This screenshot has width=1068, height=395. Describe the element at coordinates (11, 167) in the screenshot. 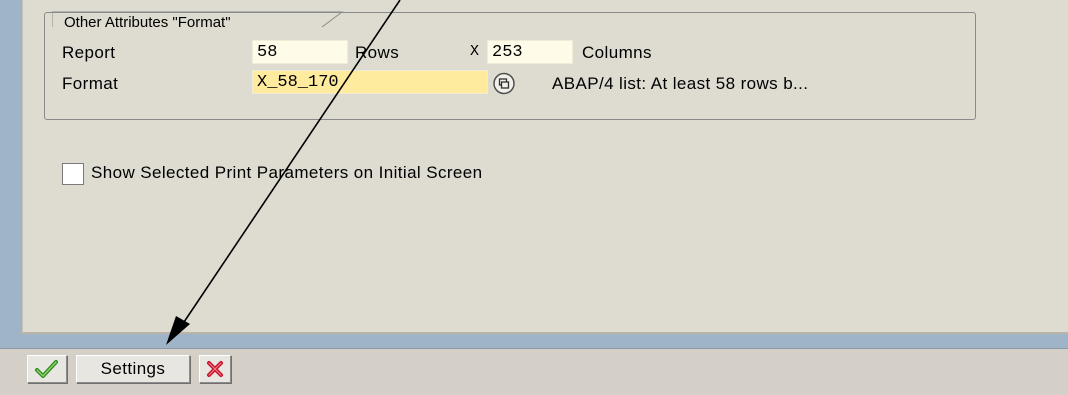

I see `left-frame-strip` at that location.